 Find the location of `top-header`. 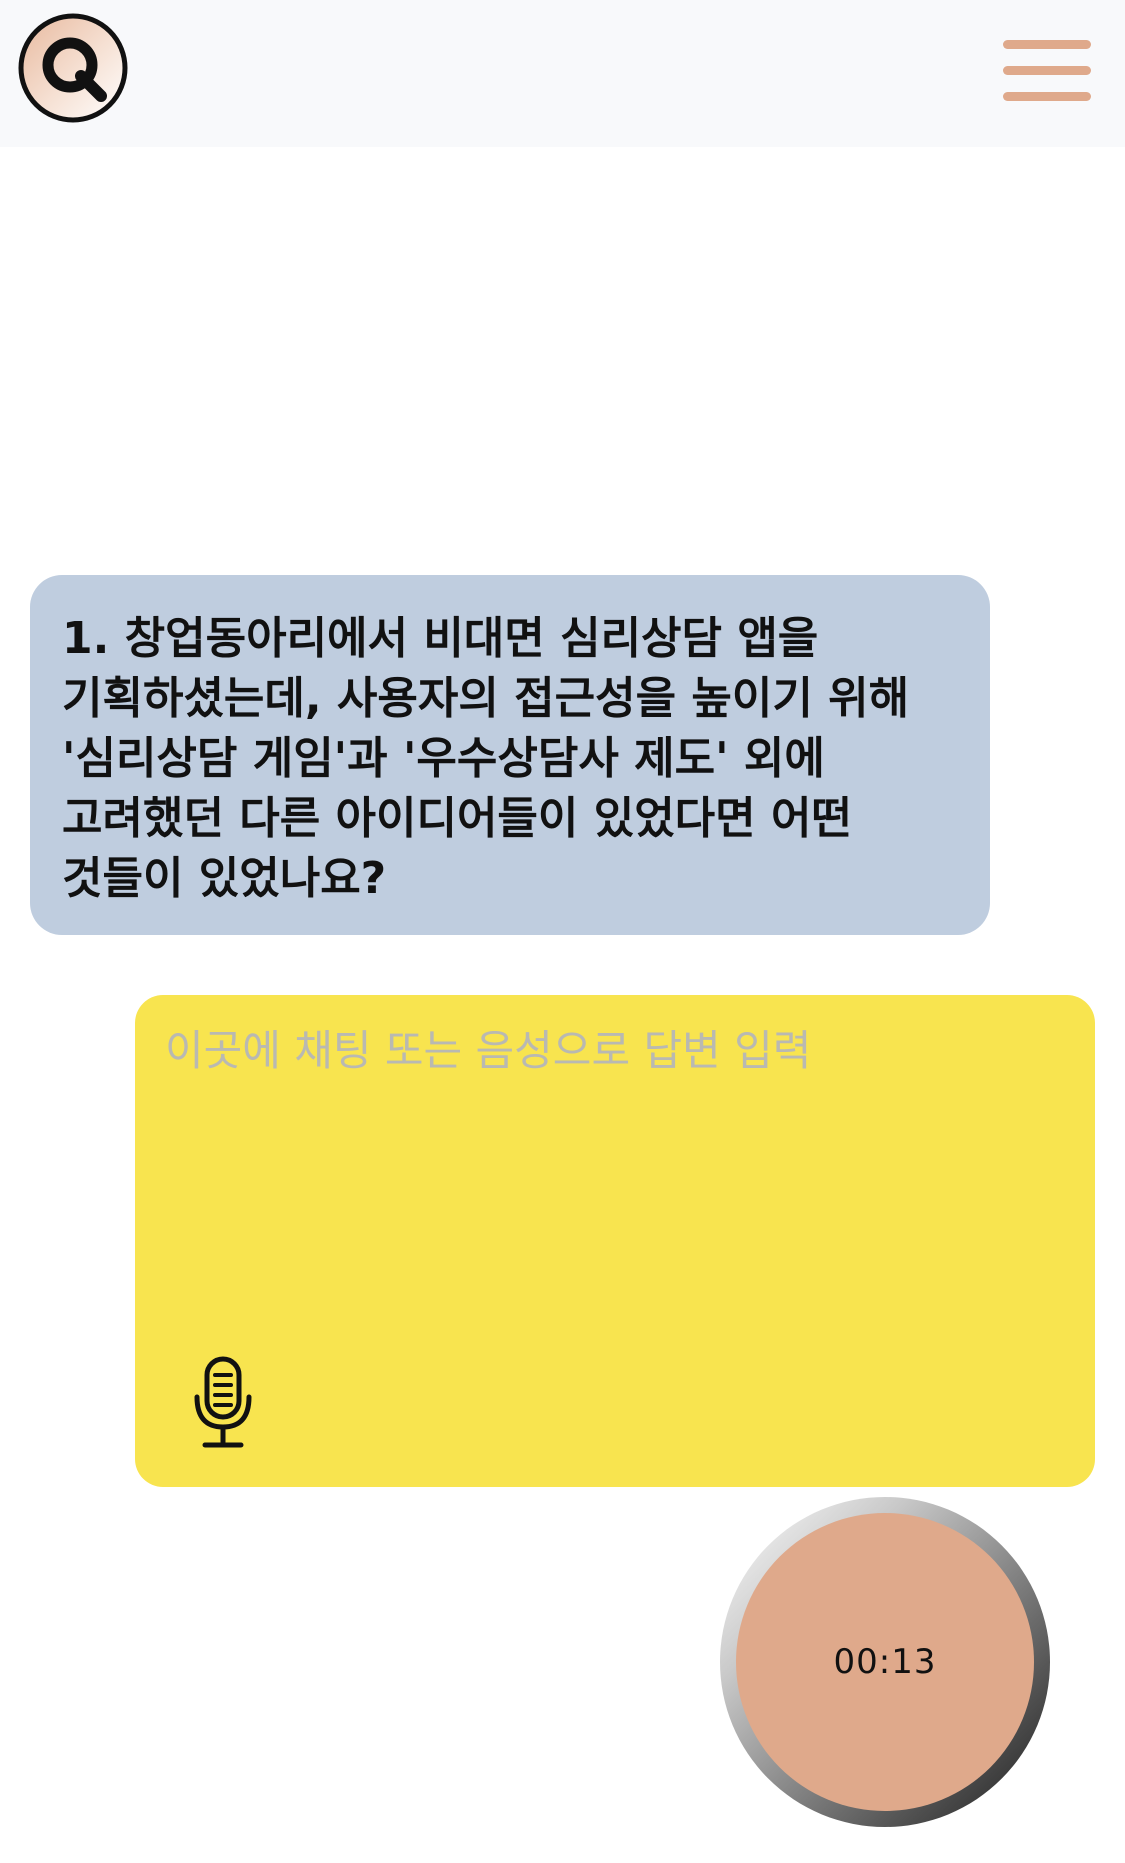

top-header is located at coordinates (562, 73).